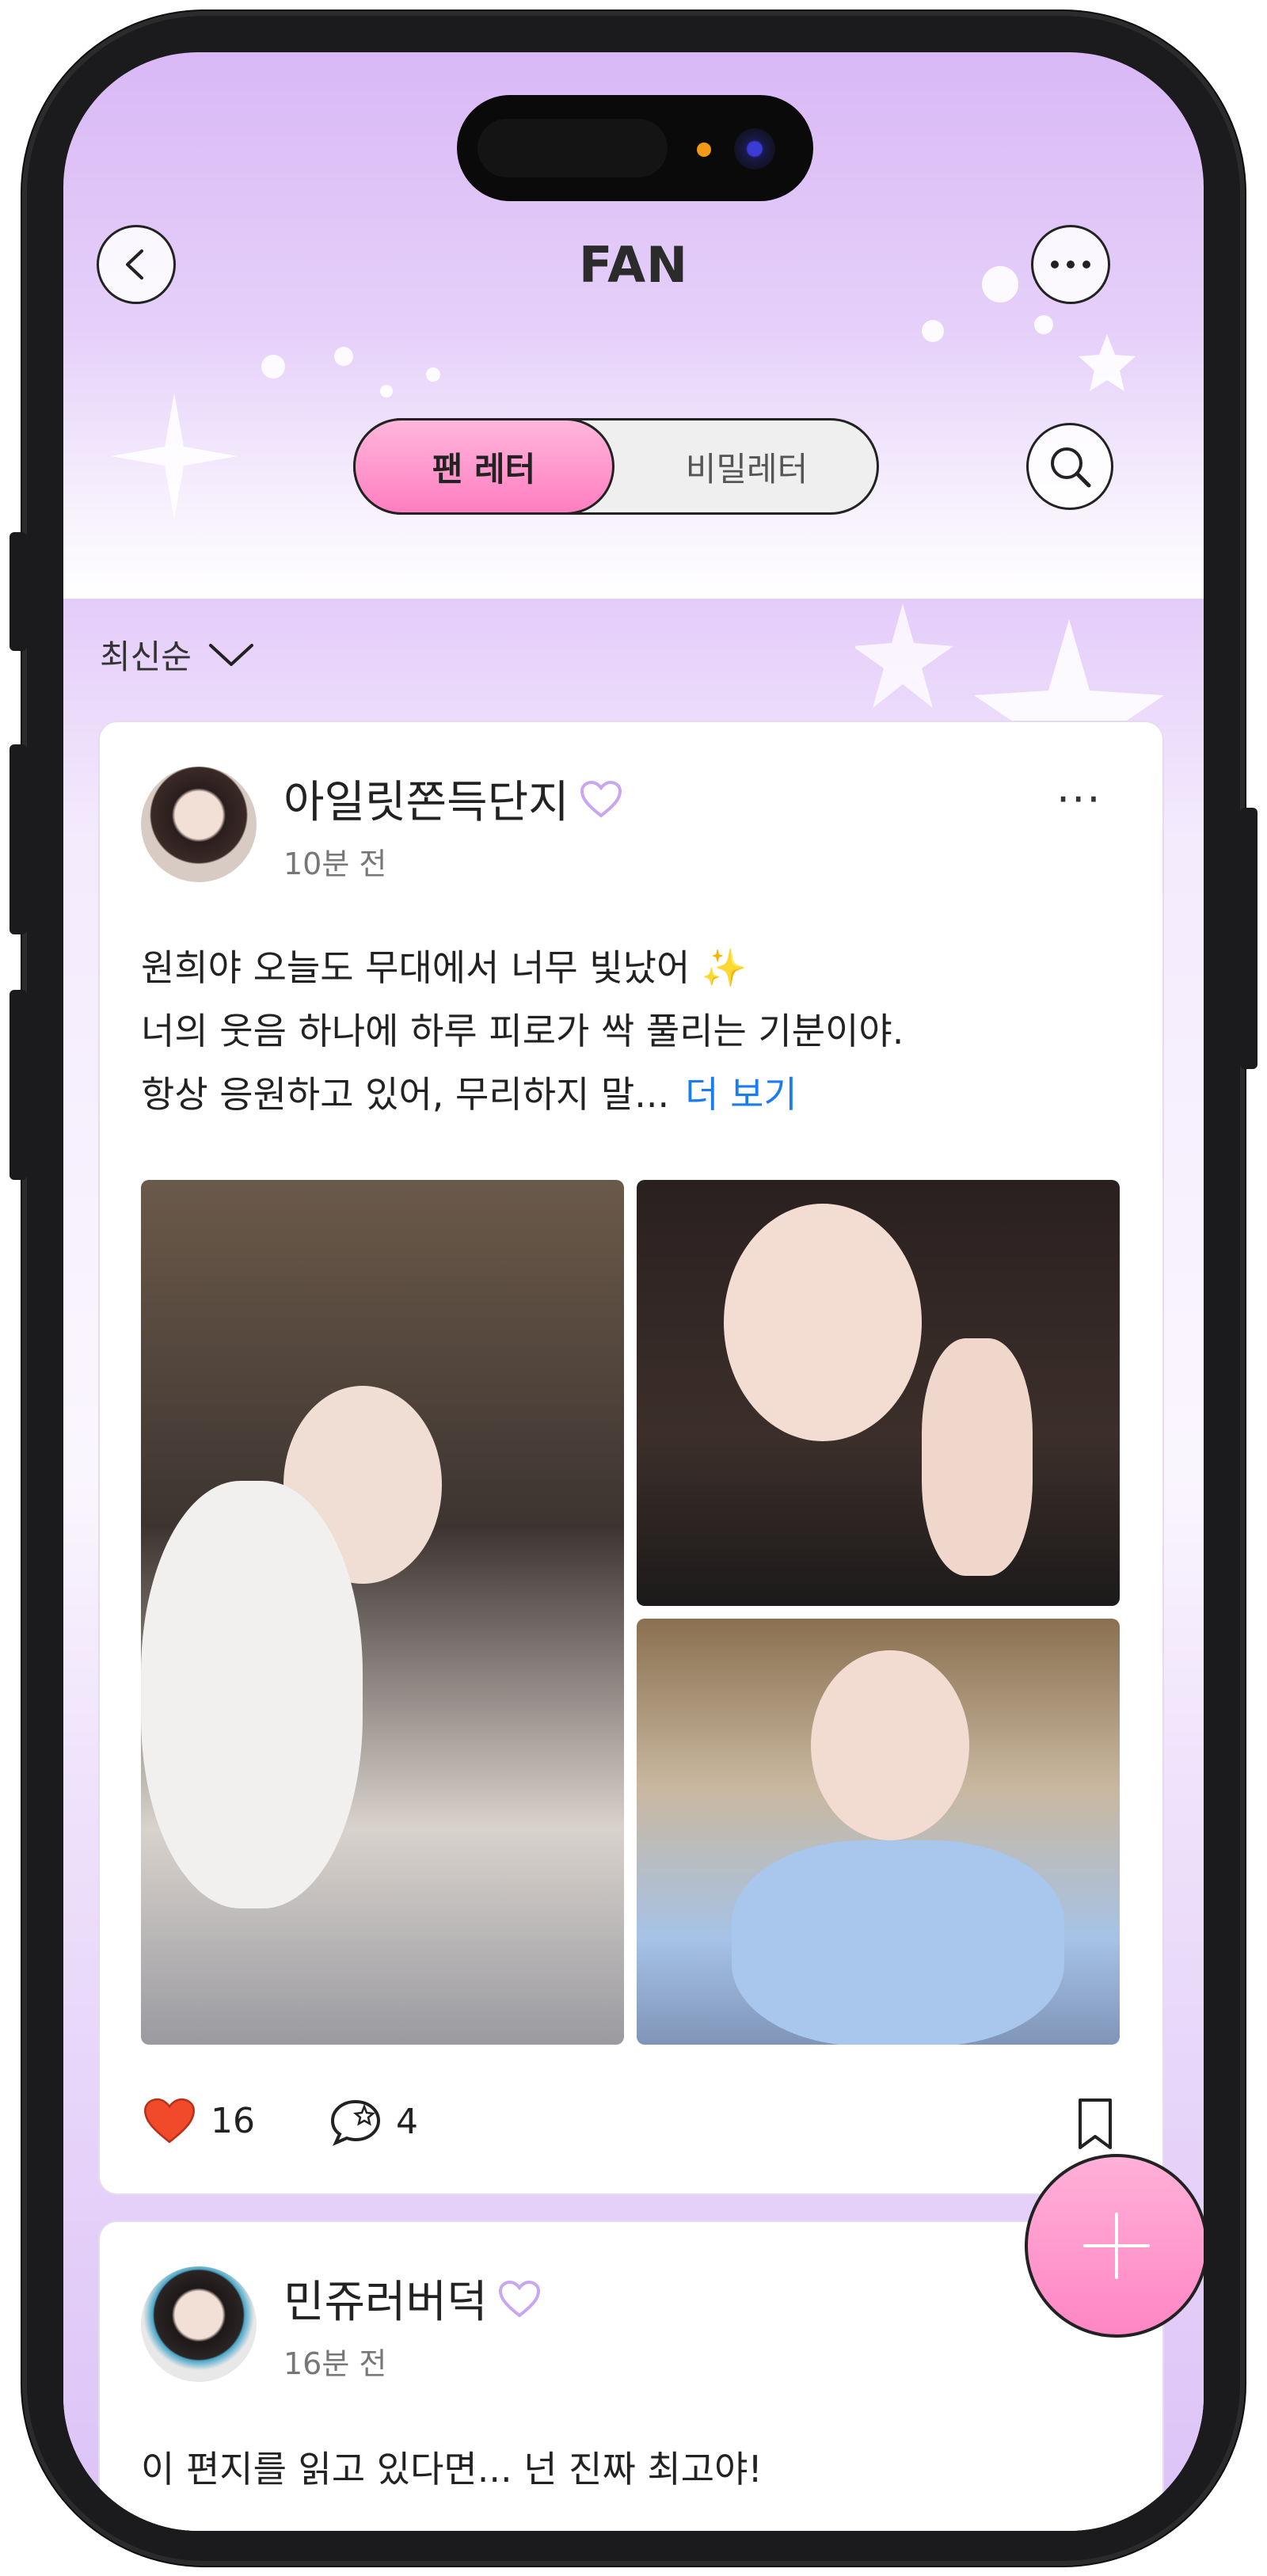 Image resolution: width=1267 pixels, height=2576 pixels. What do you see at coordinates (355, 2122) in the screenshot?
I see `comment-icon` at bounding box center [355, 2122].